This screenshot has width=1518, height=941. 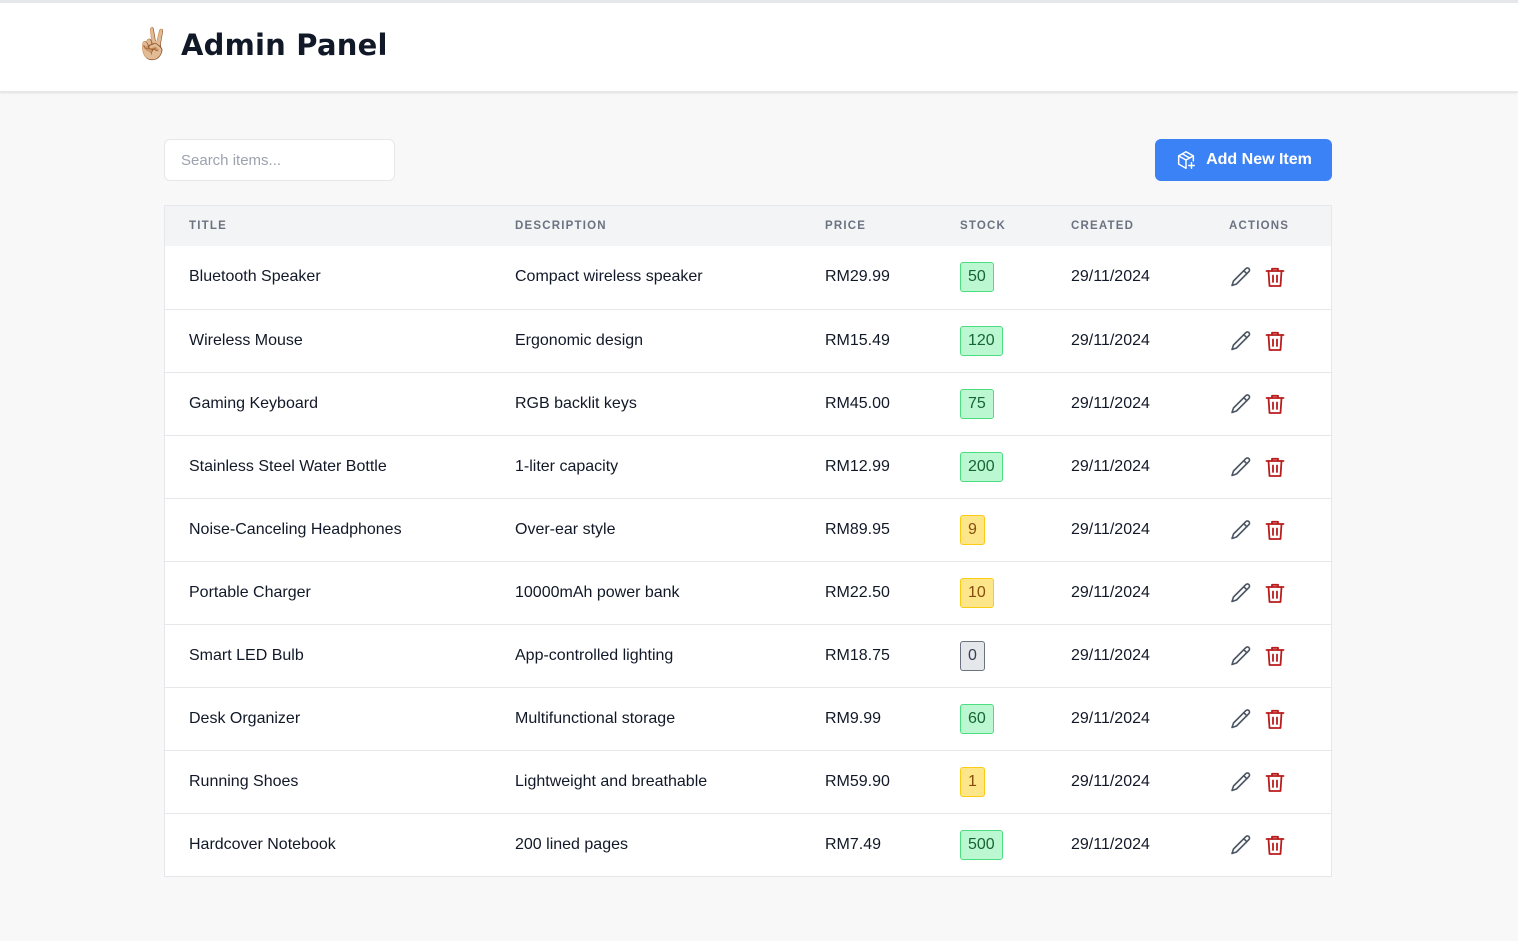 I want to click on cell-stock: 60, so click(x=991, y=718).